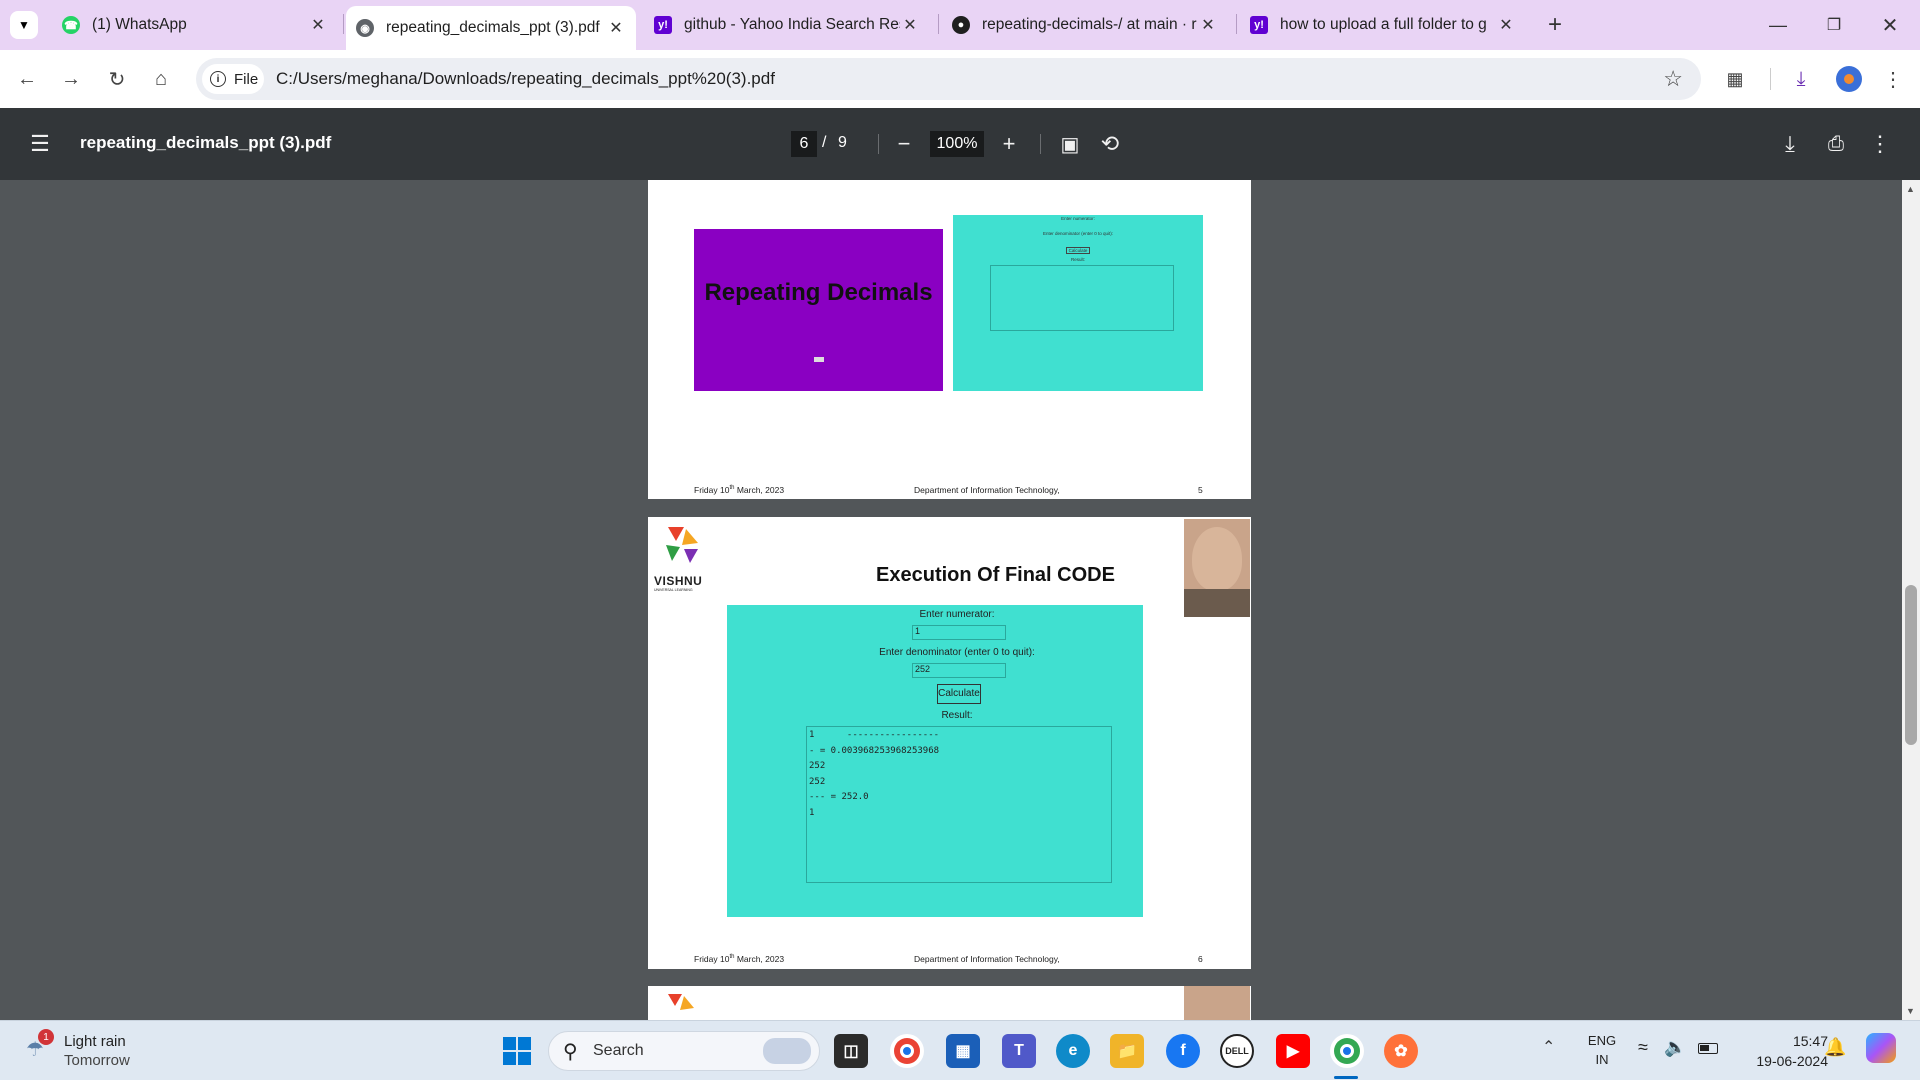 Image resolution: width=1920 pixels, height=1080 pixels. Describe the element at coordinates (1673, 79) in the screenshot. I see `bookmark-star-icon: ☆` at that location.